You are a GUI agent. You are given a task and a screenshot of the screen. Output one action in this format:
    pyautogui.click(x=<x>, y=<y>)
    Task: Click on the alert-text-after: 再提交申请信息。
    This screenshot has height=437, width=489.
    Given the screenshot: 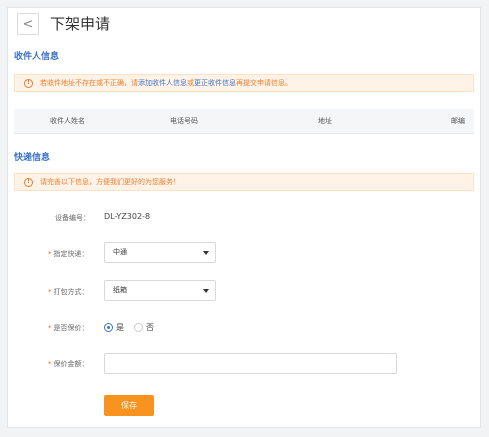 What is the action you would take?
    pyautogui.click(x=264, y=83)
    